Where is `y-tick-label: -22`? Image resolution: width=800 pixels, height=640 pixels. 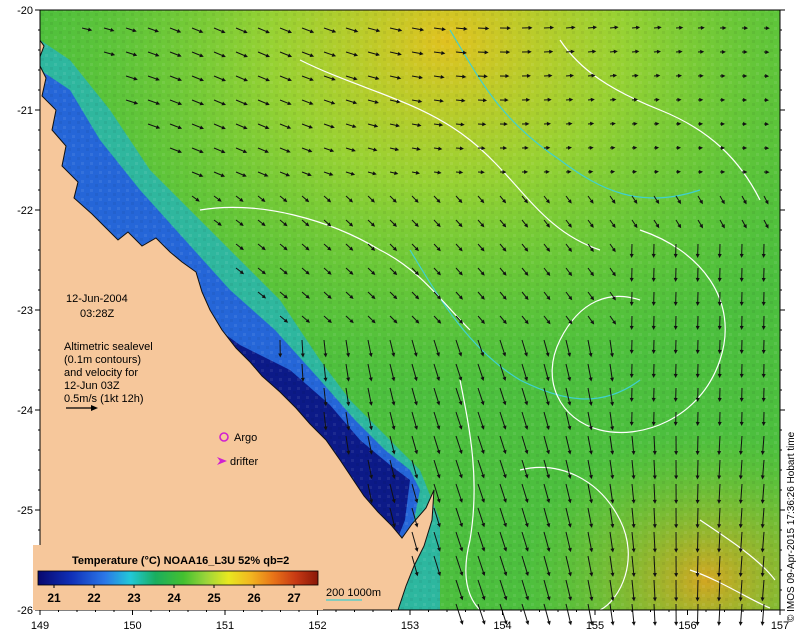
y-tick-label: -22 is located at coordinates (25, 211).